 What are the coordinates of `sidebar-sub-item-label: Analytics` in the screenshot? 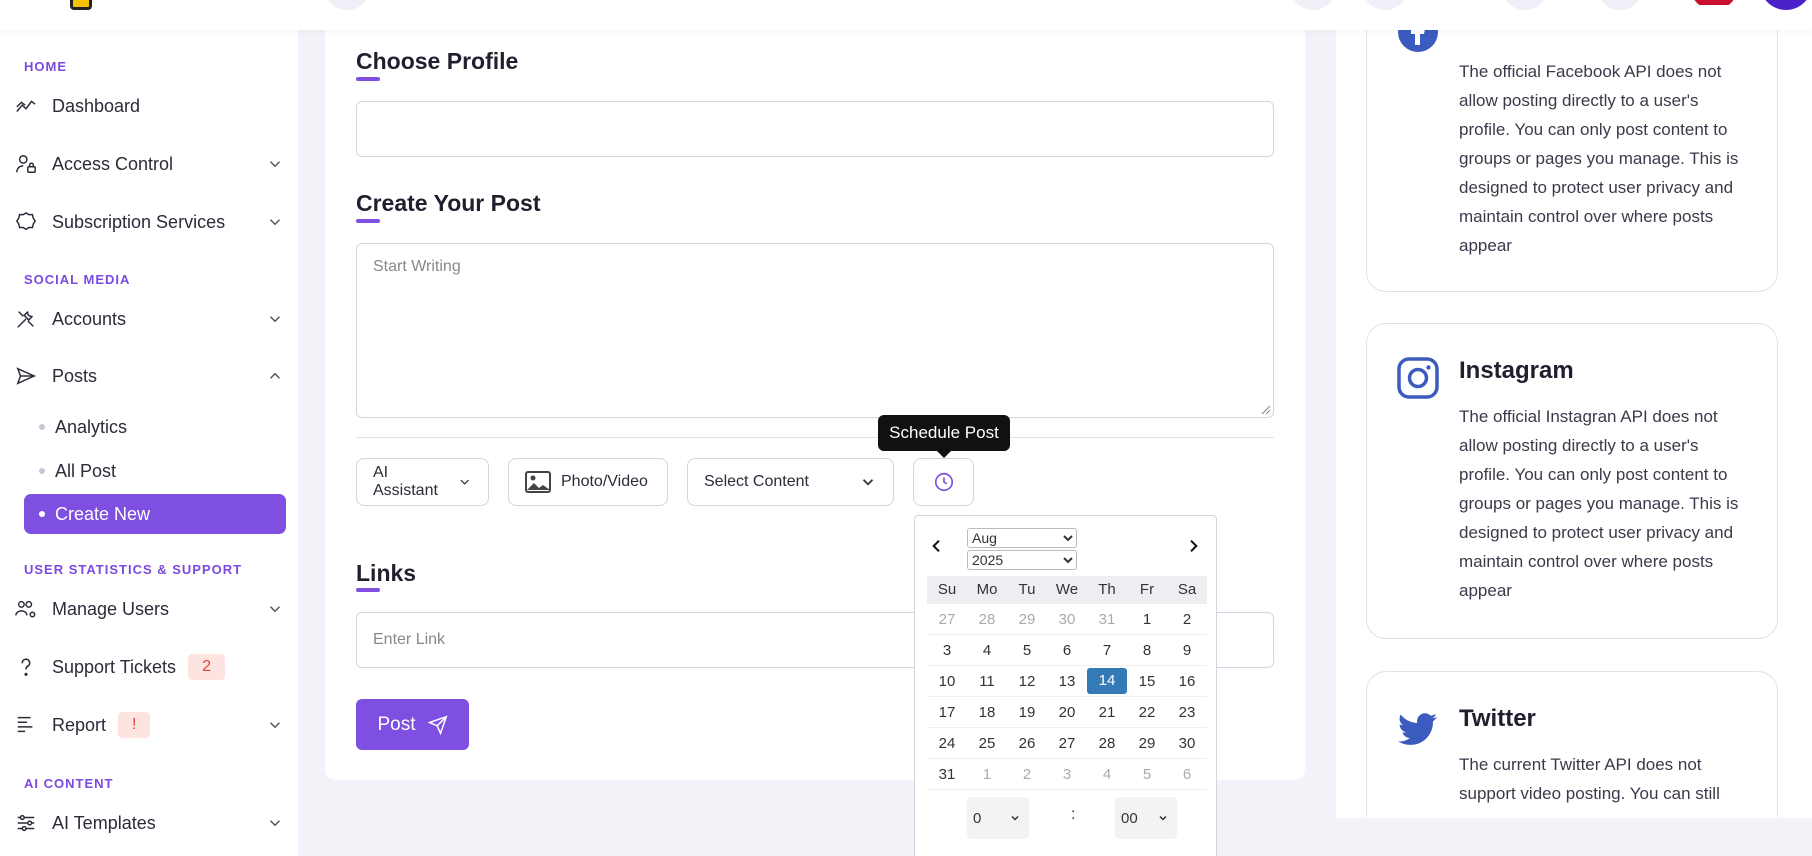 It's located at (91, 426).